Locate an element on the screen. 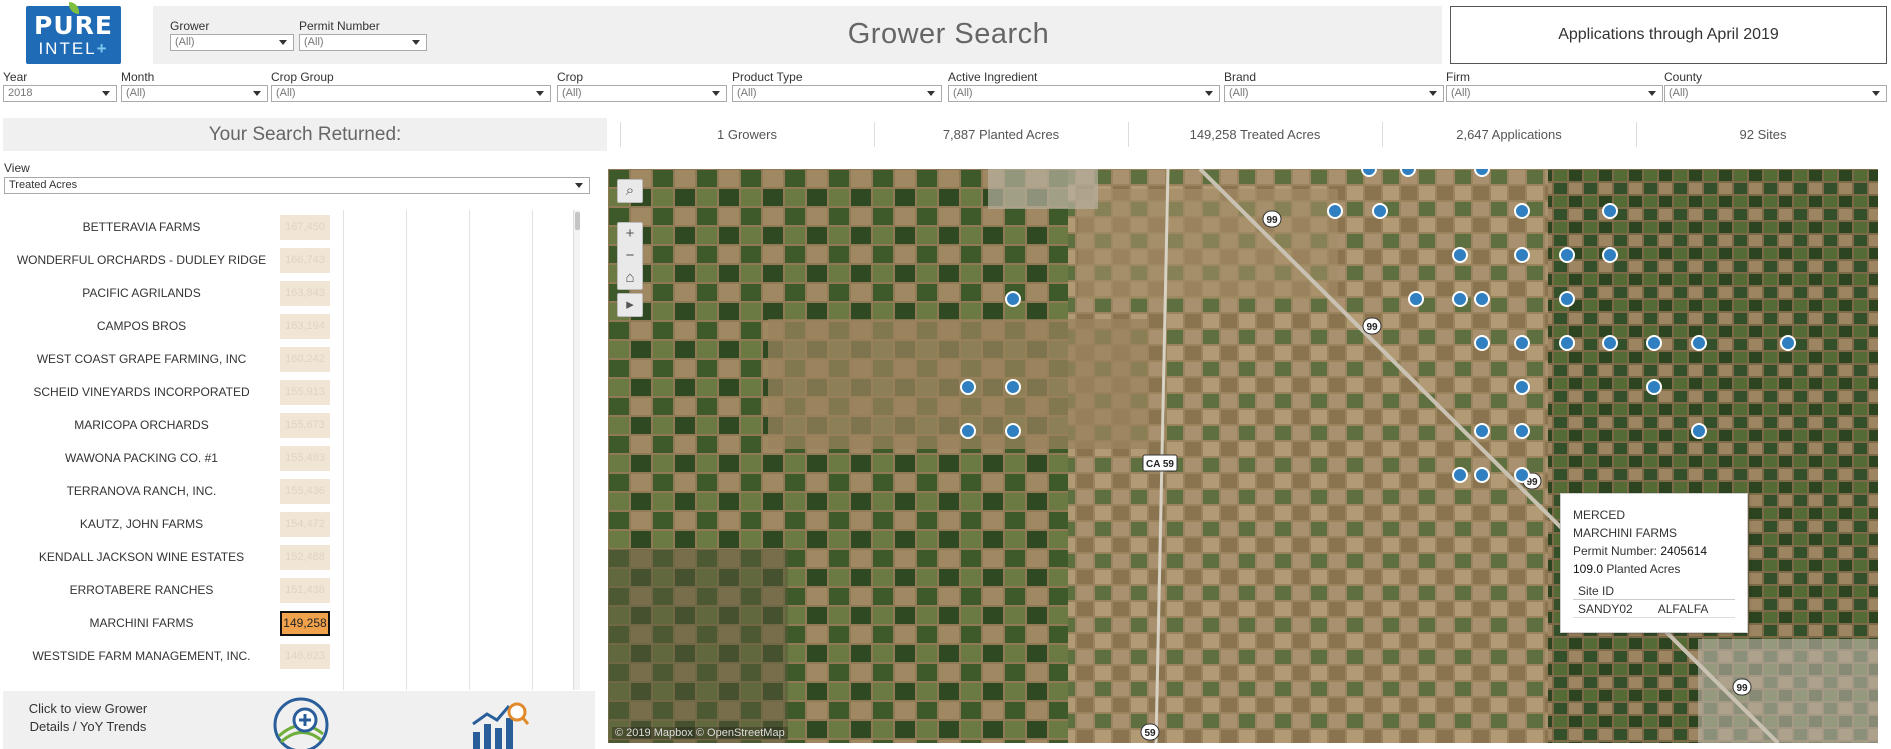  crop-select: (All) is located at coordinates (642, 93).